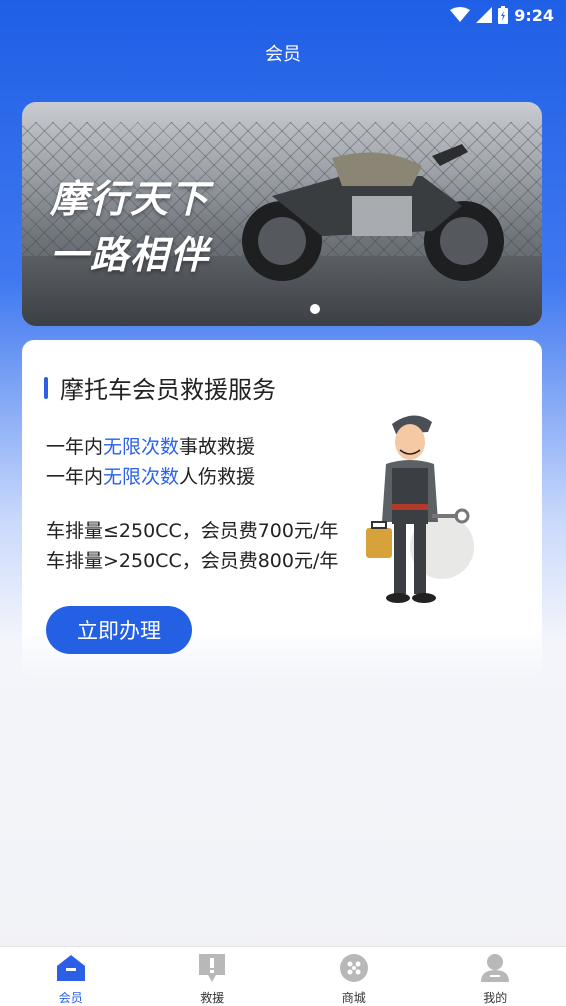 This screenshot has height=1006, width=566. Describe the element at coordinates (495, 998) in the screenshot. I see `tab-label: 我的` at that location.